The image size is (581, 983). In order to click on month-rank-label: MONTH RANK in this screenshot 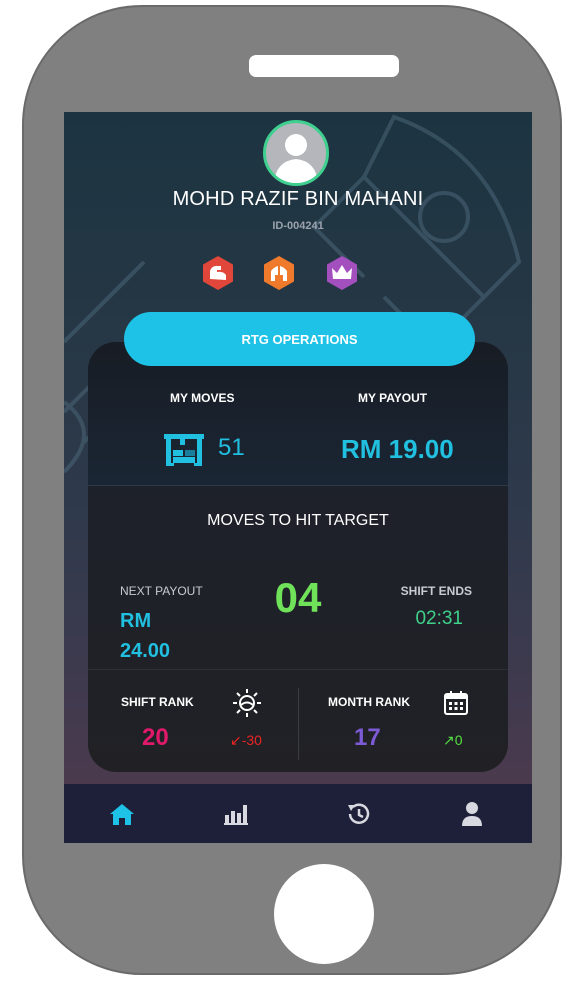, I will do `click(369, 702)`.